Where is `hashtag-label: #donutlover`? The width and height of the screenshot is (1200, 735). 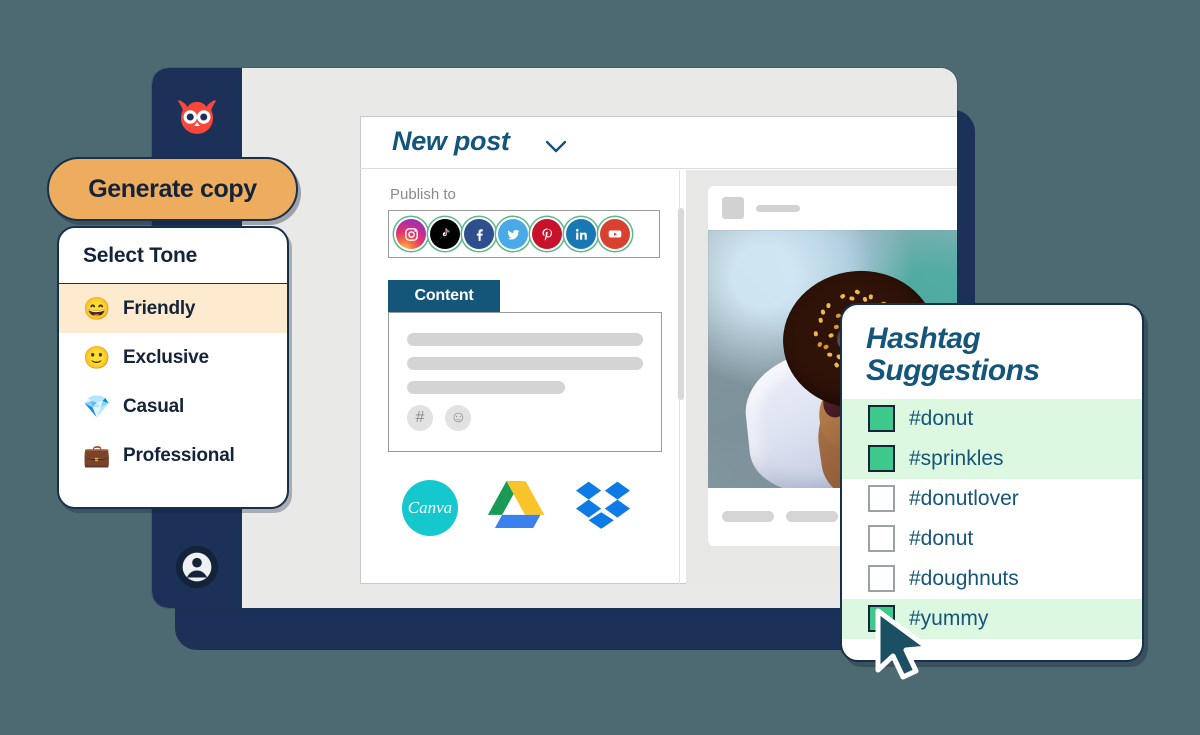
hashtag-label: #donutlover is located at coordinates (964, 498).